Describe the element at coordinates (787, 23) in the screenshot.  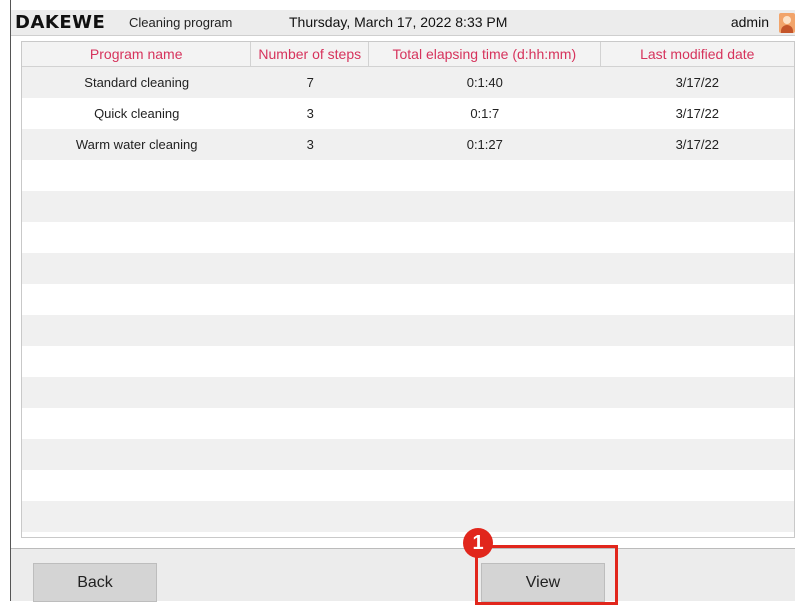
I see `user-avatar-icon` at that location.